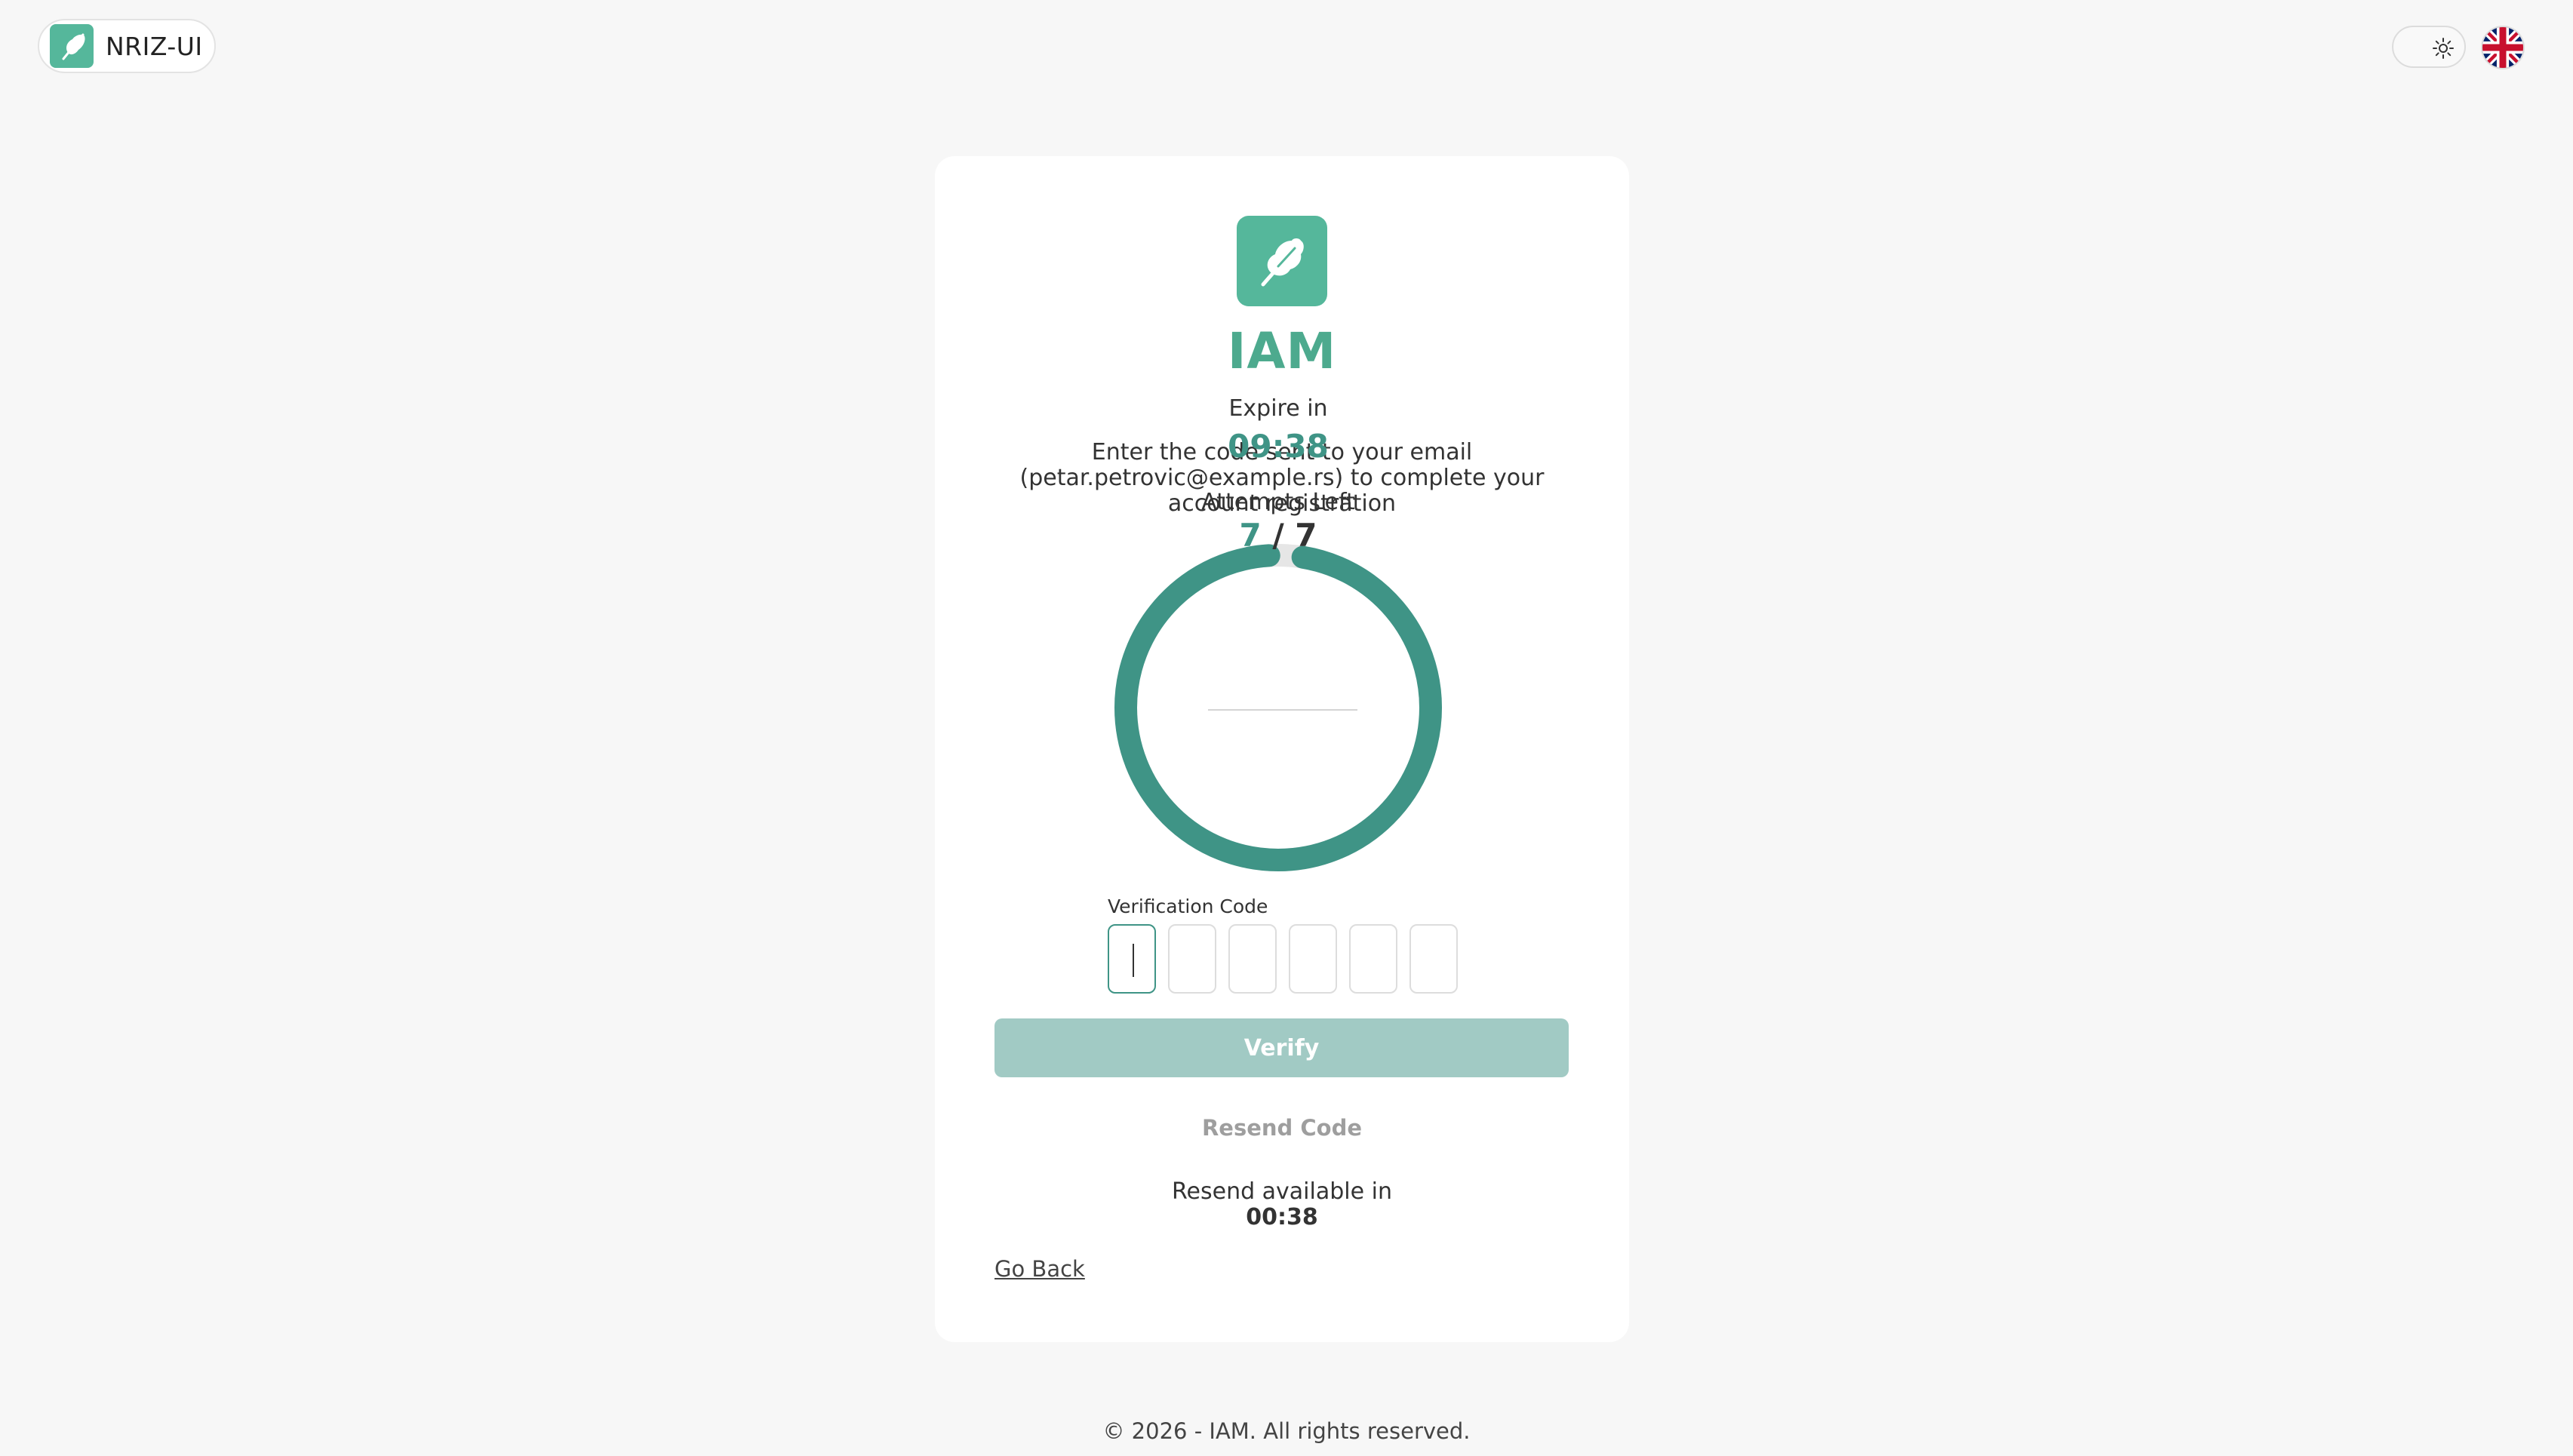 This screenshot has height=1456, width=2573. I want to click on expire-label: Expire in, so click(1278, 408).